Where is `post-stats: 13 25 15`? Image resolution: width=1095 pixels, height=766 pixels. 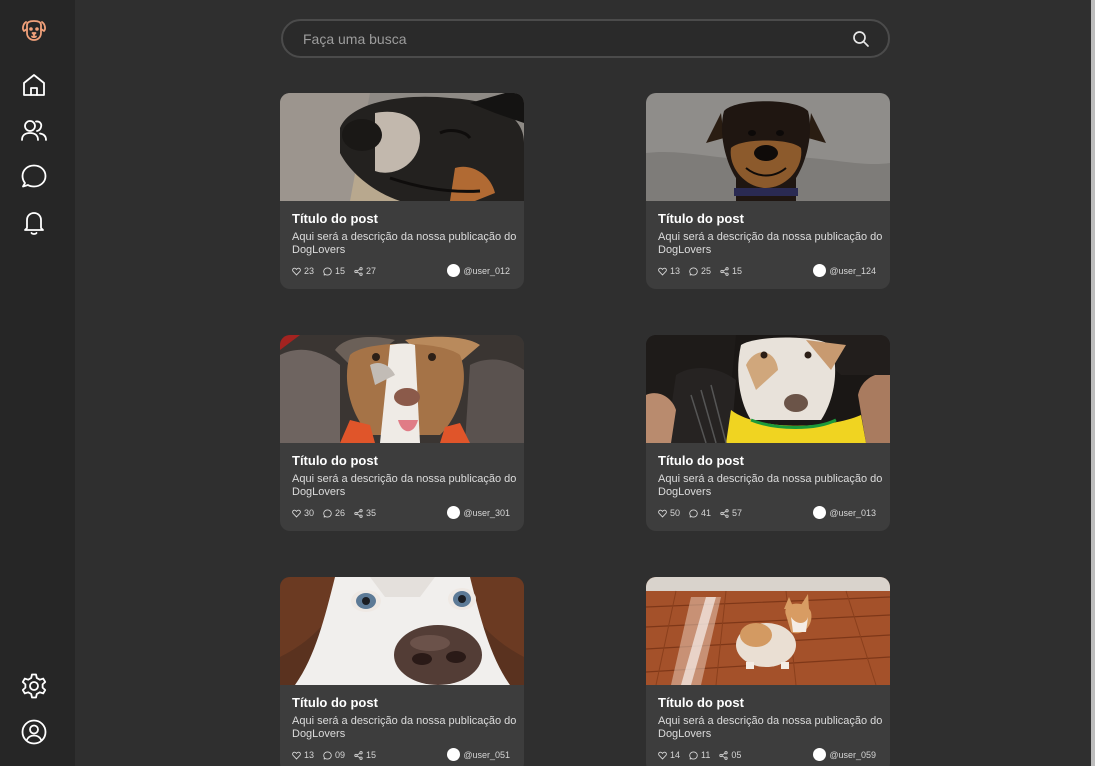
post-stats: 13 25 15 is located at coordinates (704, 271).